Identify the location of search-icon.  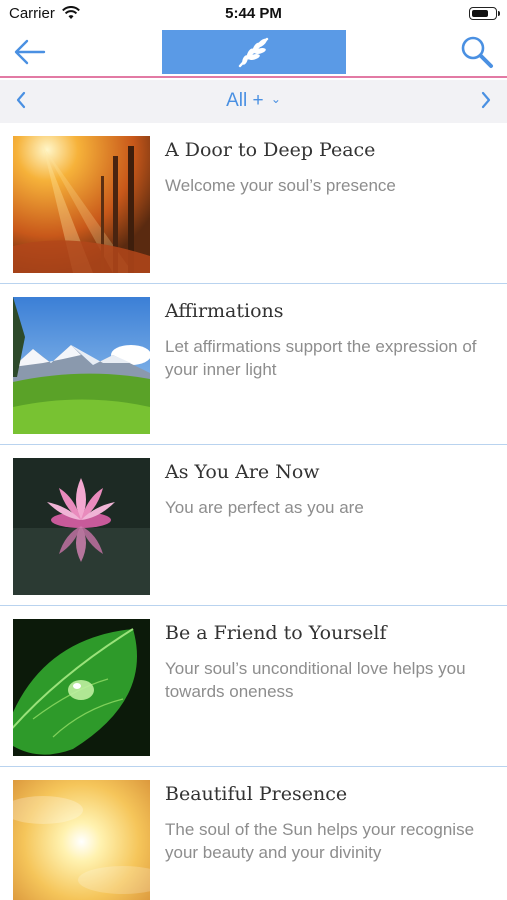
(477, 52).